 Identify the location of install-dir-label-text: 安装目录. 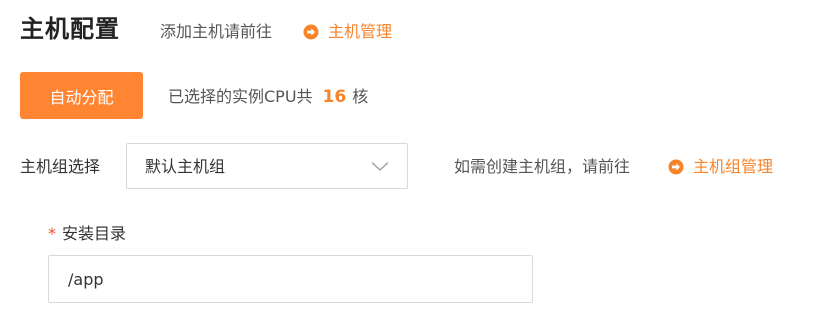
(94, 233).